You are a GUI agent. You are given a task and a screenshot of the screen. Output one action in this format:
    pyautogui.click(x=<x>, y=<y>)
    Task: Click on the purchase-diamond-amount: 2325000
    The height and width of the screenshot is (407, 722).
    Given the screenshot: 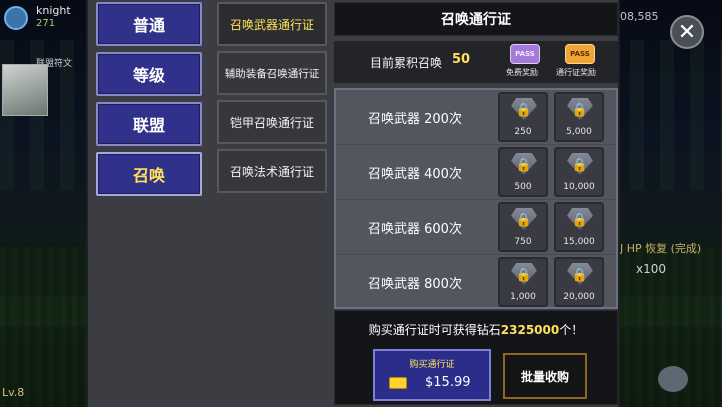 What is the action you would take?
    pyautogui.click(x=530, y=330)
    